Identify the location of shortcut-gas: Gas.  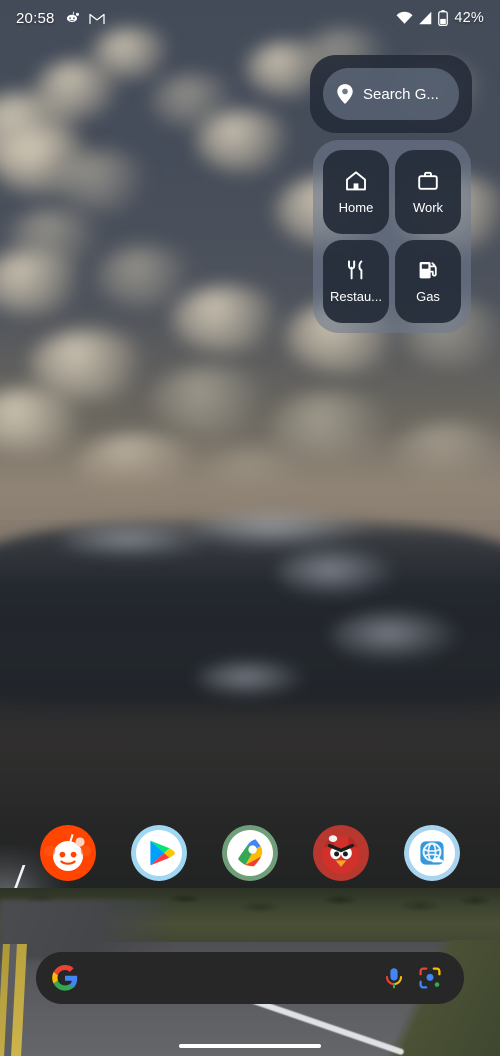
(428, 281).